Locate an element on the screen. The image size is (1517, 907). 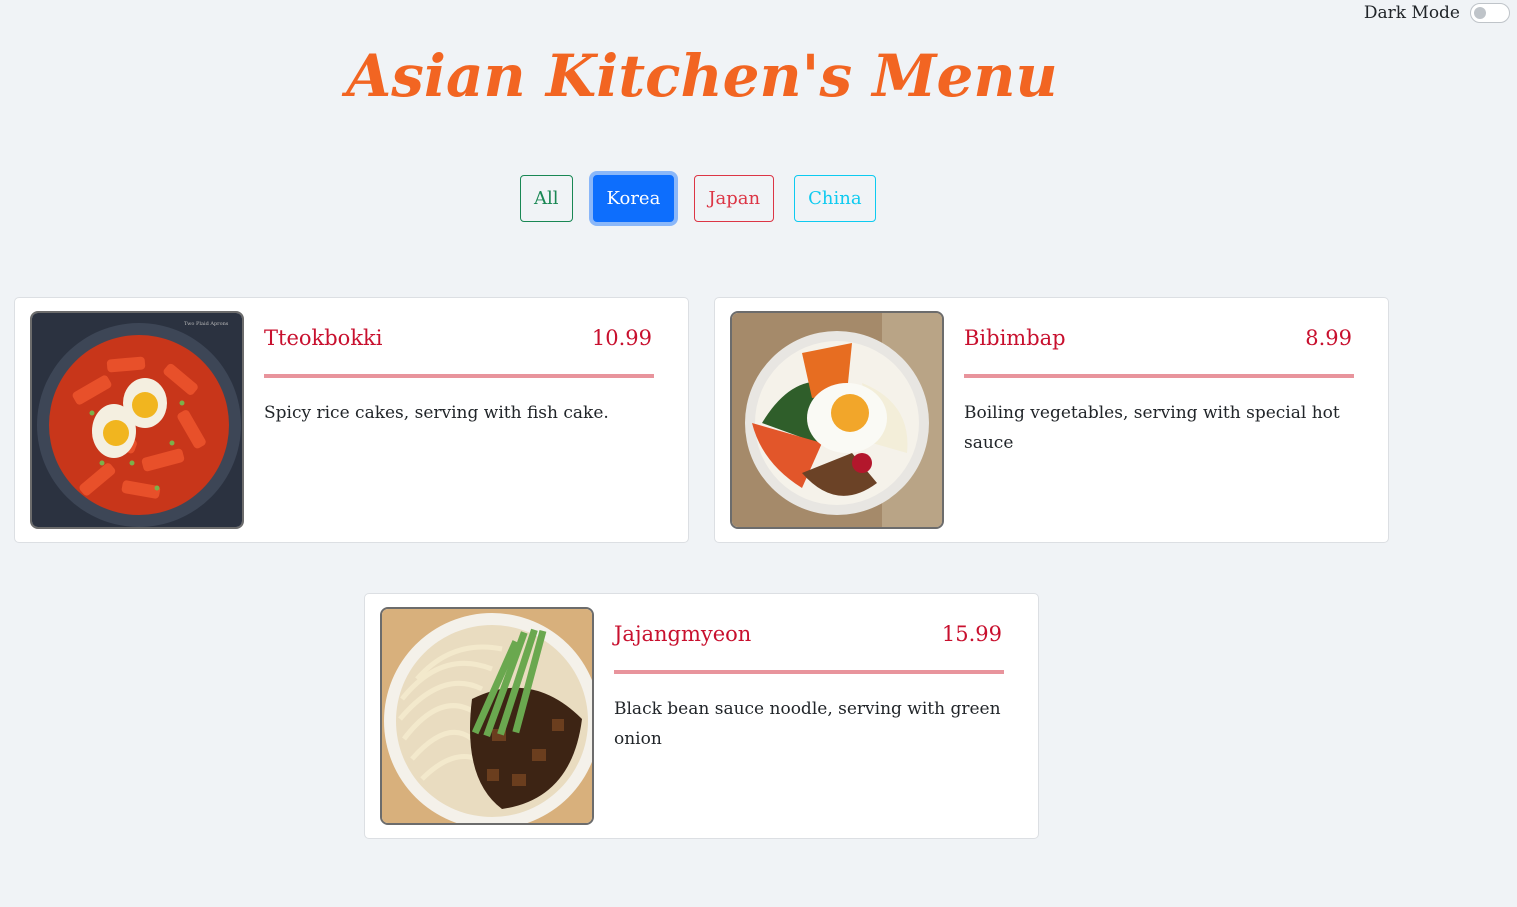
jajangmyeon-photo is located at coordinates (487, 716).